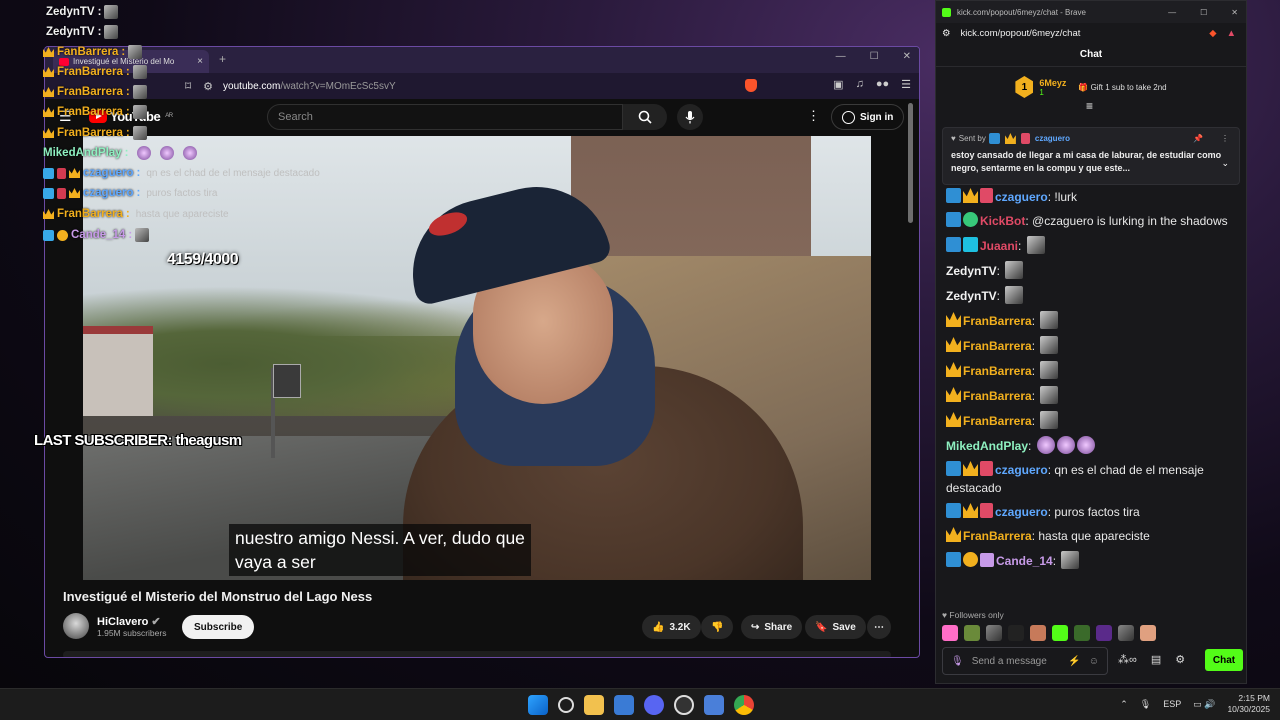 The height and width of the screenshot is (720, 1280). I want to click on subscribe-button: Subscribe, so click(218, 627).